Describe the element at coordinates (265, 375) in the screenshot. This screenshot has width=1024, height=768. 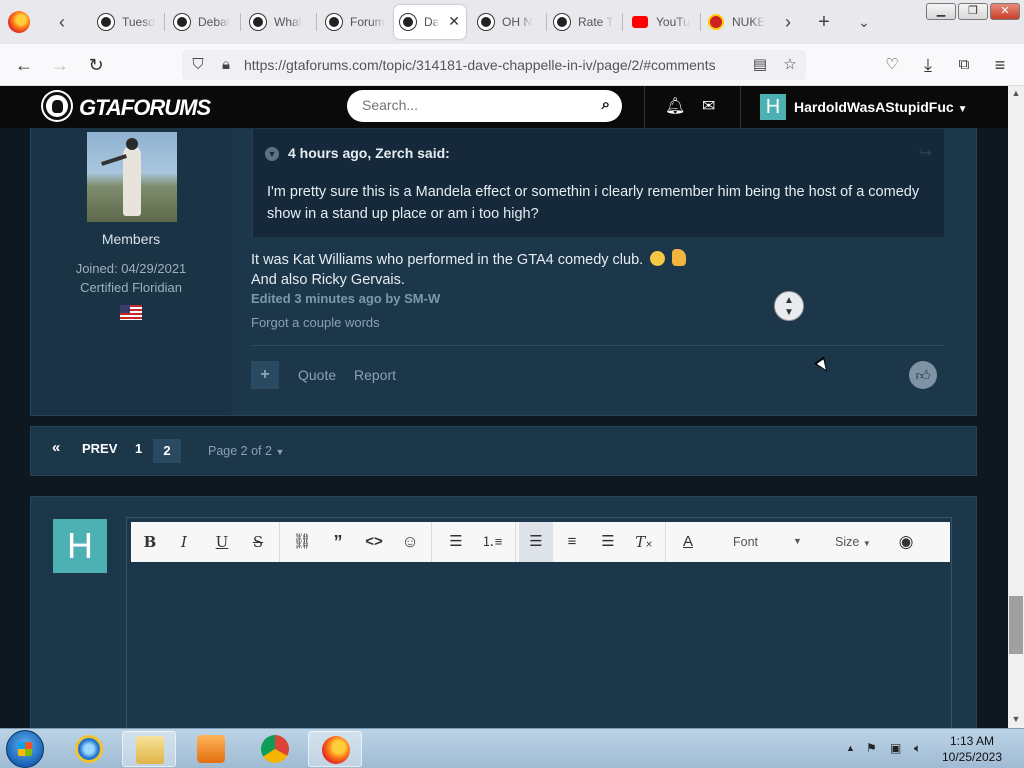
I see `multiquote-plus-button: +` at that location.